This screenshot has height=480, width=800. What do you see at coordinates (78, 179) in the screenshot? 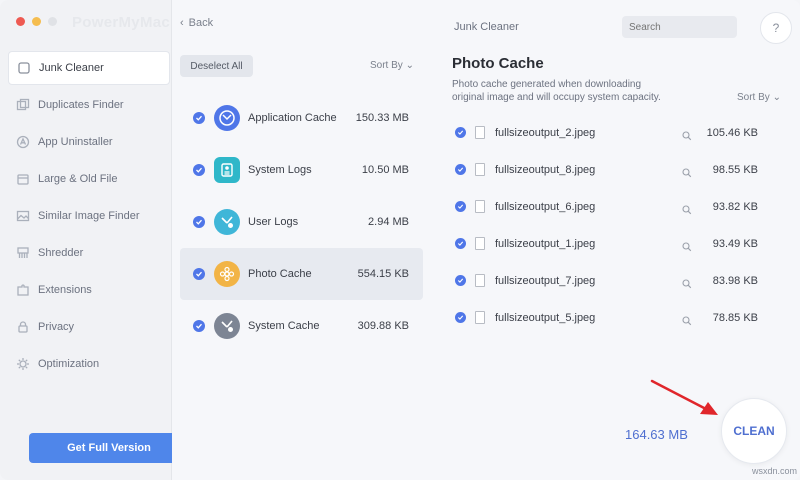
I see `sidebar-item-label: Large & Old File` at bounding box center [78, 179].